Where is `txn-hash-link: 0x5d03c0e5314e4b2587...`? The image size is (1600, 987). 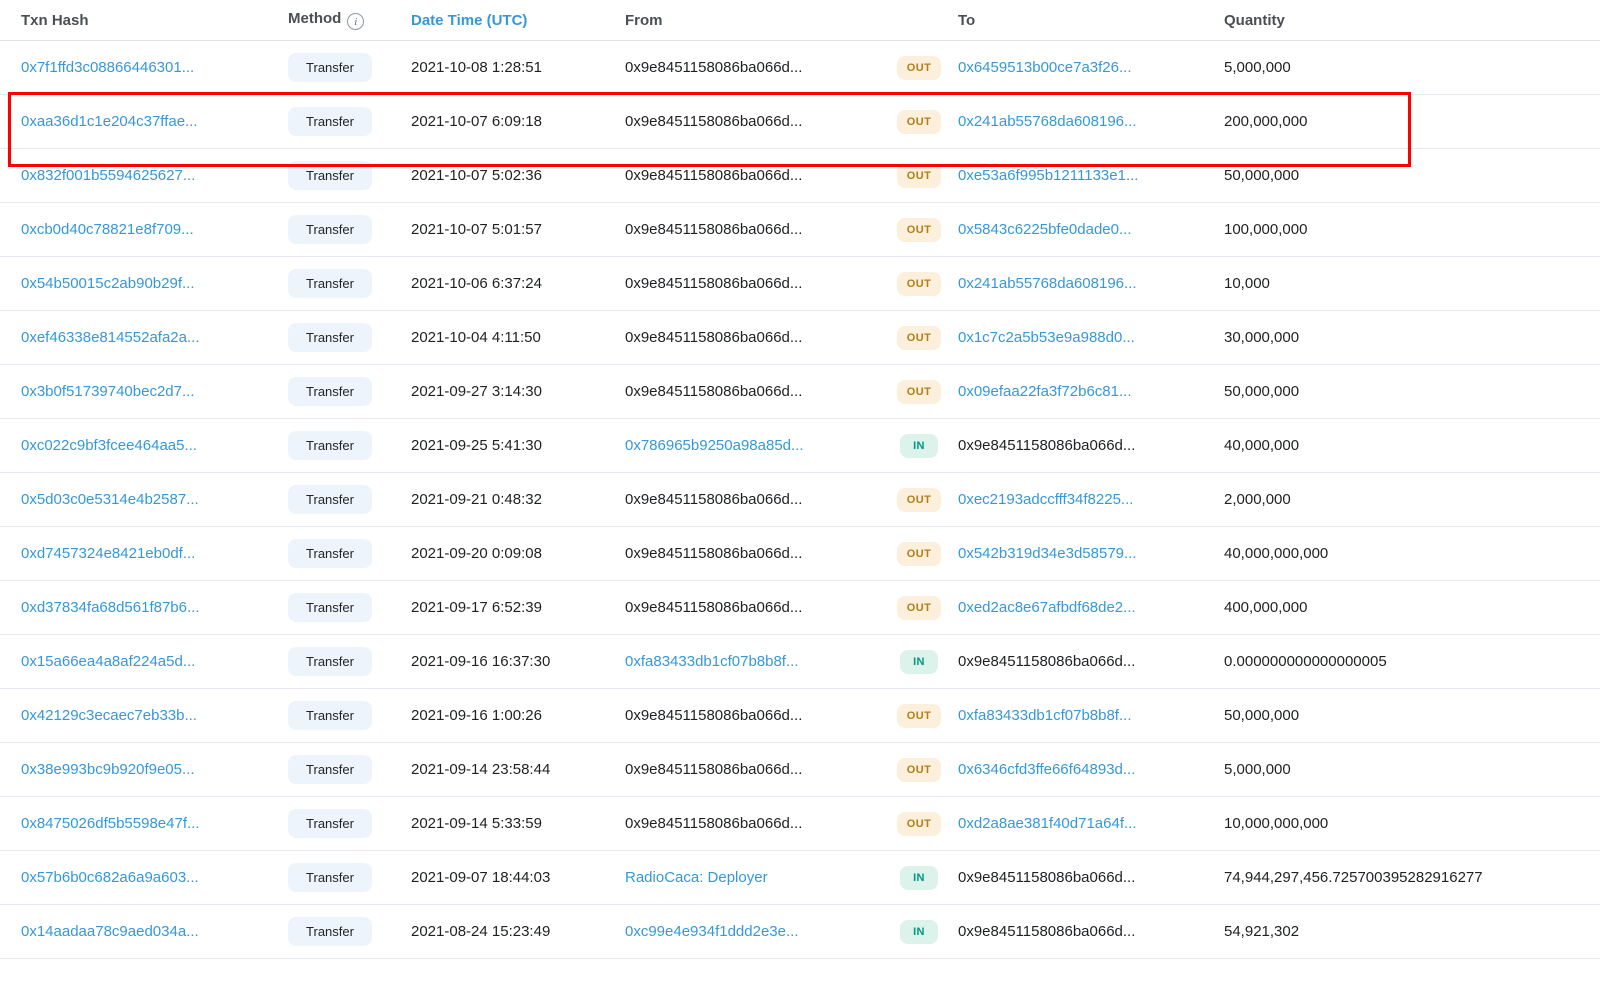 txn-hash-link: 0x5d03c0e5314e4b2587... is located at coordinates (110, 499).